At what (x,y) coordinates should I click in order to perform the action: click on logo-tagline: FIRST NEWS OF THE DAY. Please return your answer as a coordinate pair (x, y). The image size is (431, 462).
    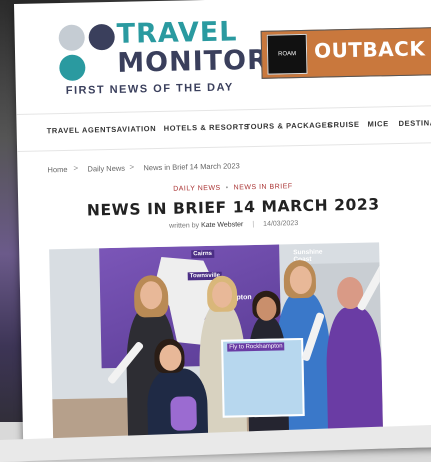
    Looking at the image, I should click on (149, 89).